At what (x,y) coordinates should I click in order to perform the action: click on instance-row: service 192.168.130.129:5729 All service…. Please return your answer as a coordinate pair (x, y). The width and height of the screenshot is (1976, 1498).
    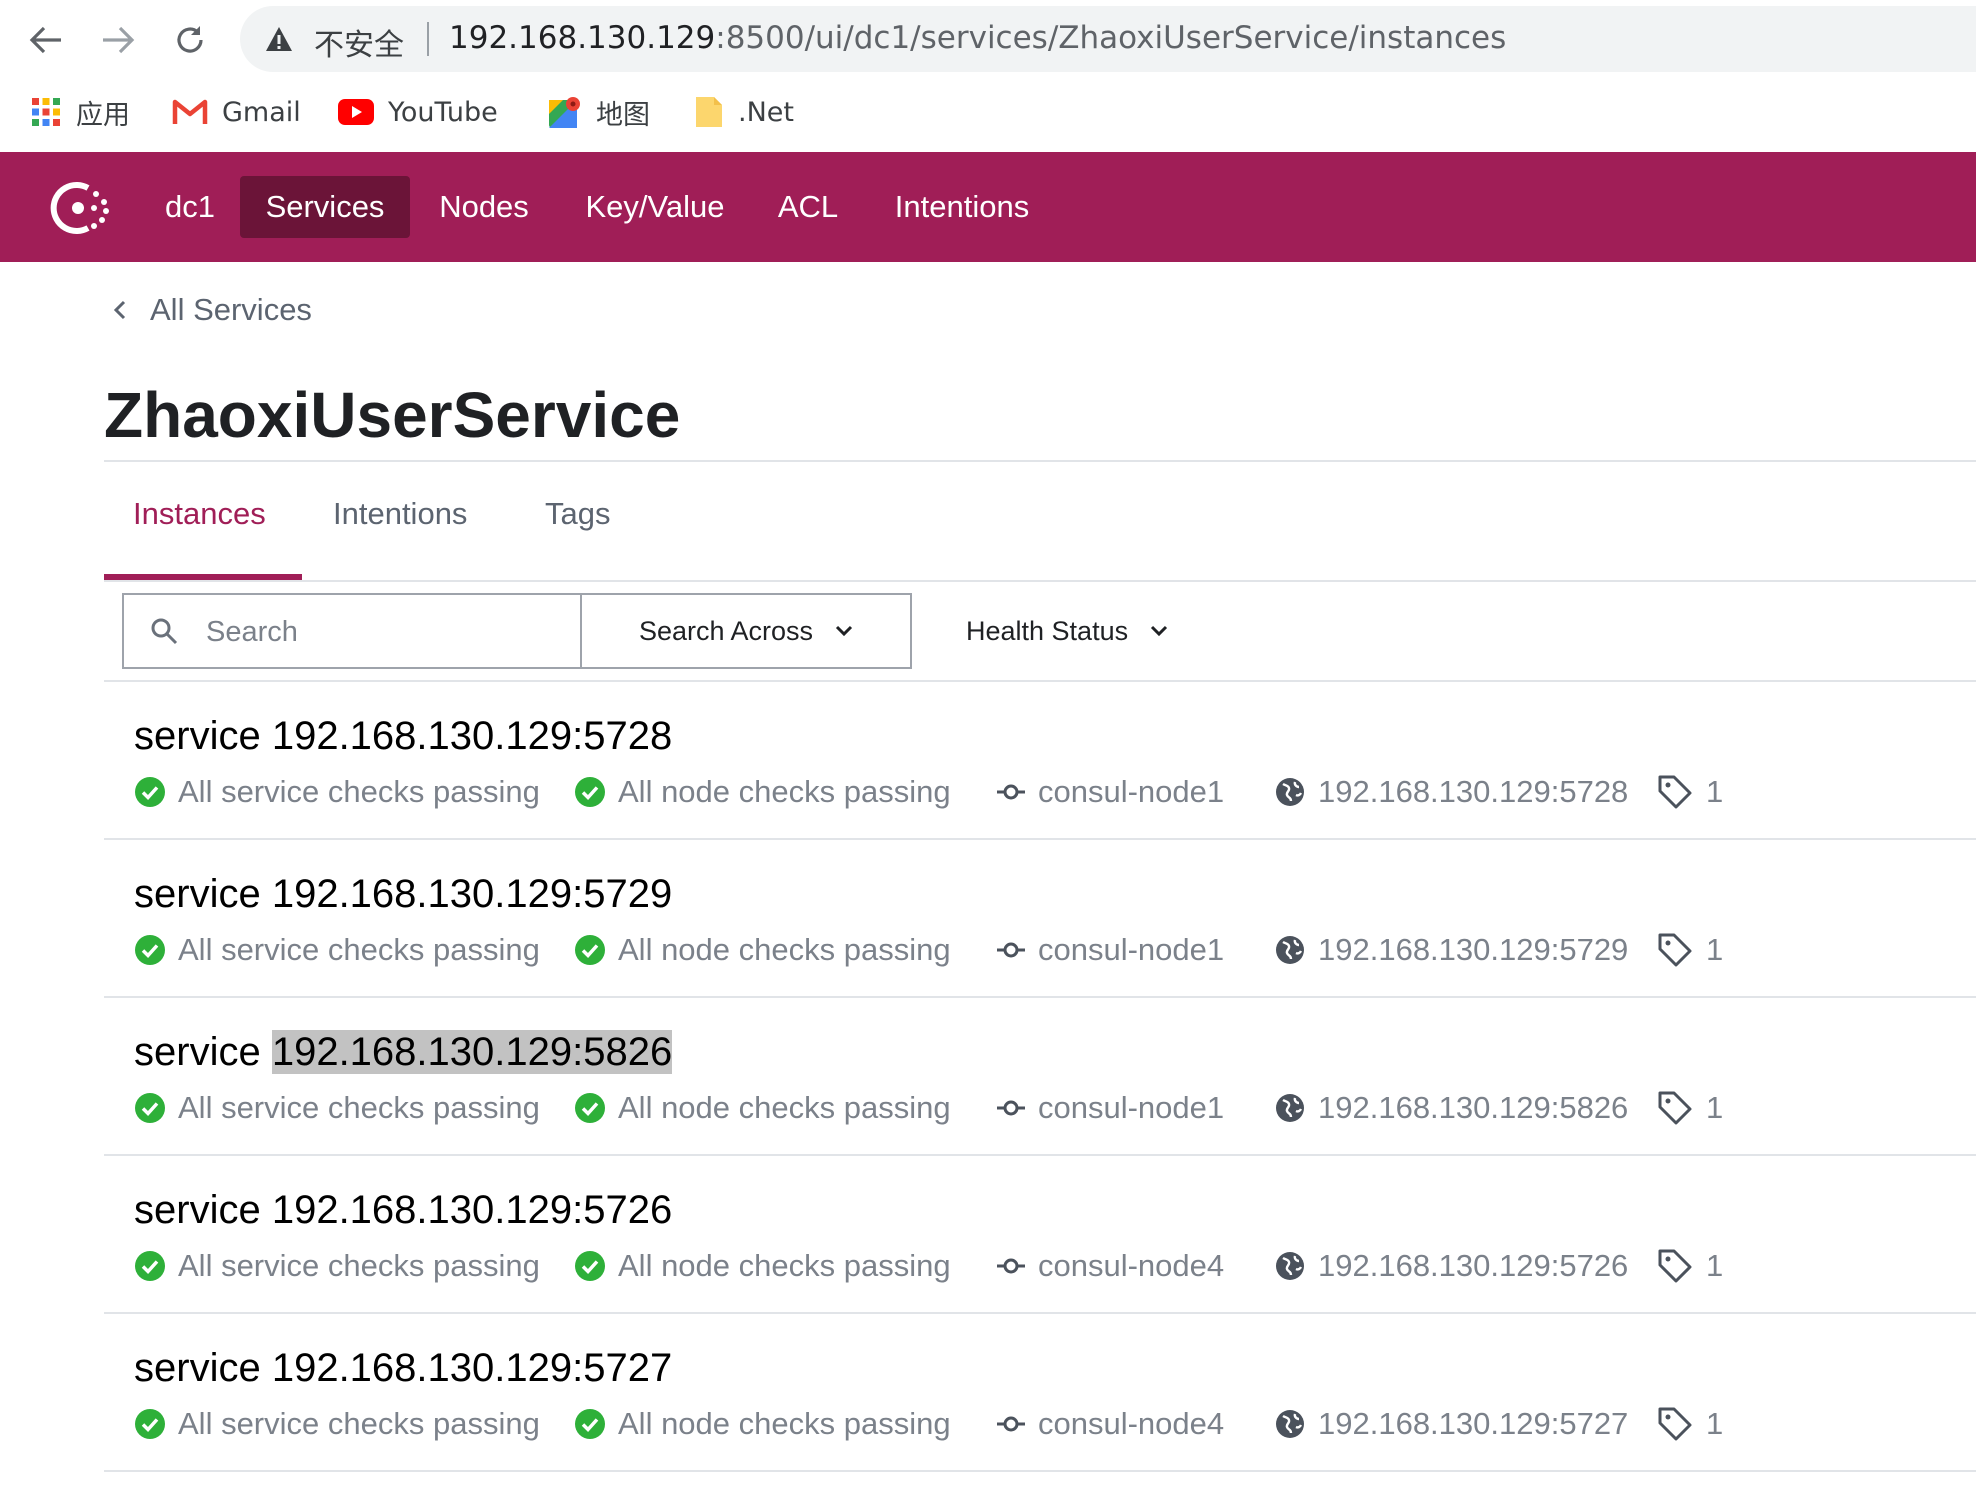
    Looking at the image, I should click on (1040, 919).